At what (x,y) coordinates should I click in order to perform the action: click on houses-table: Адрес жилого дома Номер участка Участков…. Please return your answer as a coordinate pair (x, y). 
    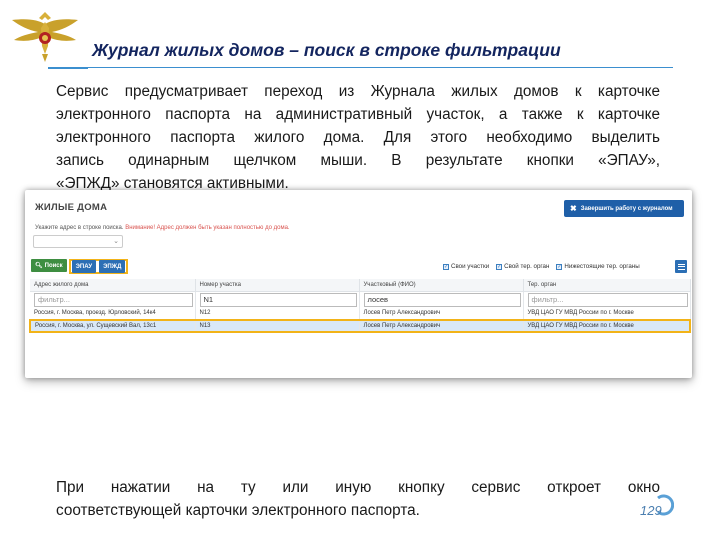
    Looking at the image, I should click on (360, 306).